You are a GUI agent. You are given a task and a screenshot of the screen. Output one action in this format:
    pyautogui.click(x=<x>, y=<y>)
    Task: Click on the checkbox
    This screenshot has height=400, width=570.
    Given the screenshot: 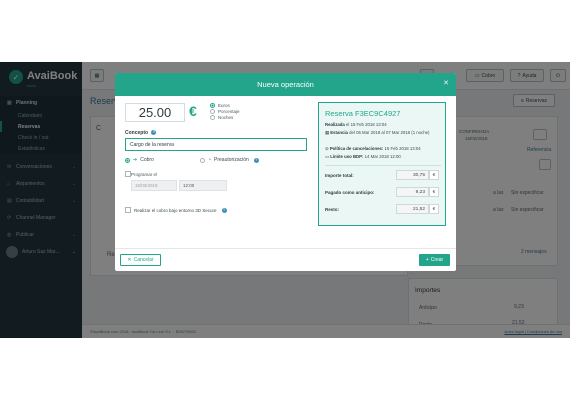 What is the action you would take?
    pyautogui.click(x=128, y=210)
    